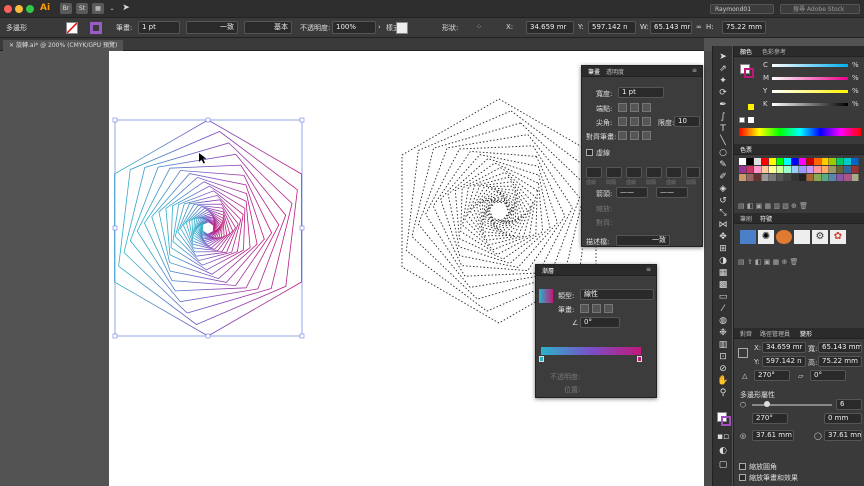 The width and height of the screenshot is (864, 486). I want to click on tf-angle-input: 270°, so click(772, 375).